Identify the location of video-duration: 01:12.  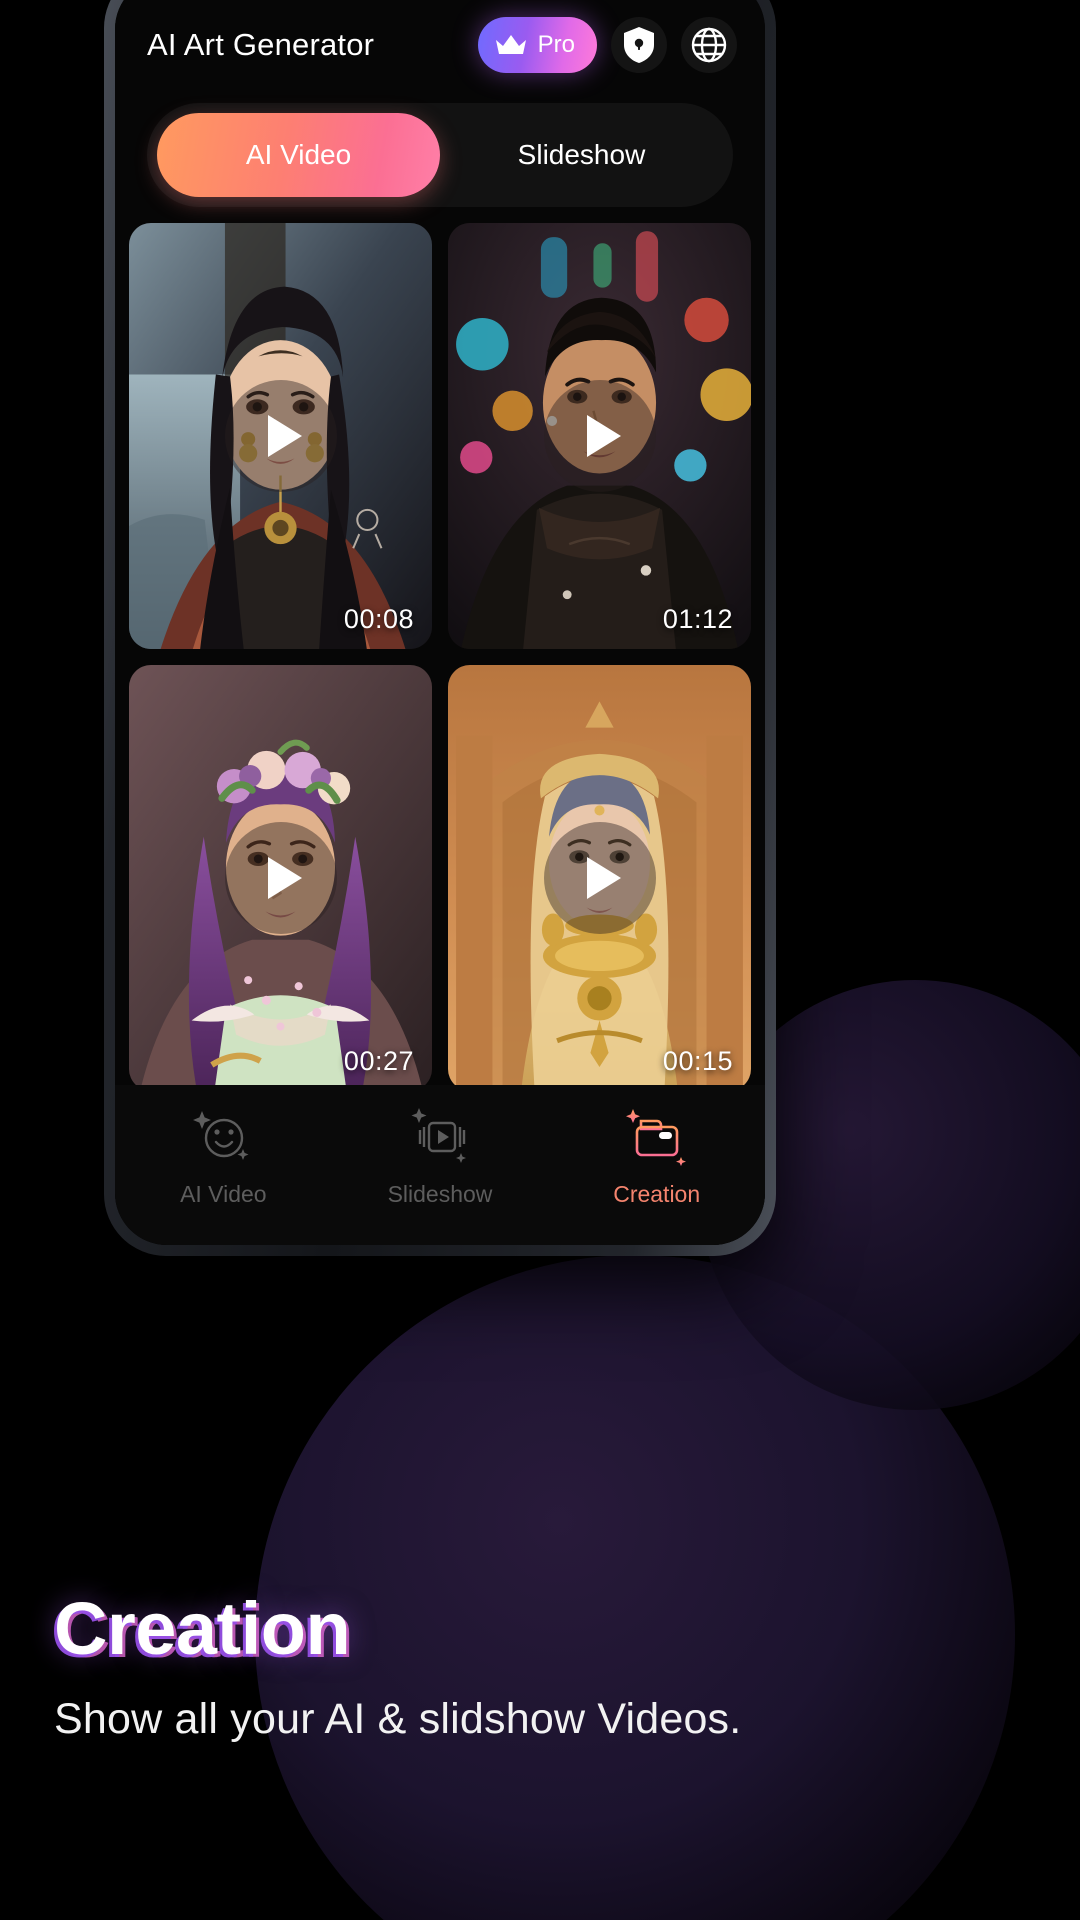
(697, 619).